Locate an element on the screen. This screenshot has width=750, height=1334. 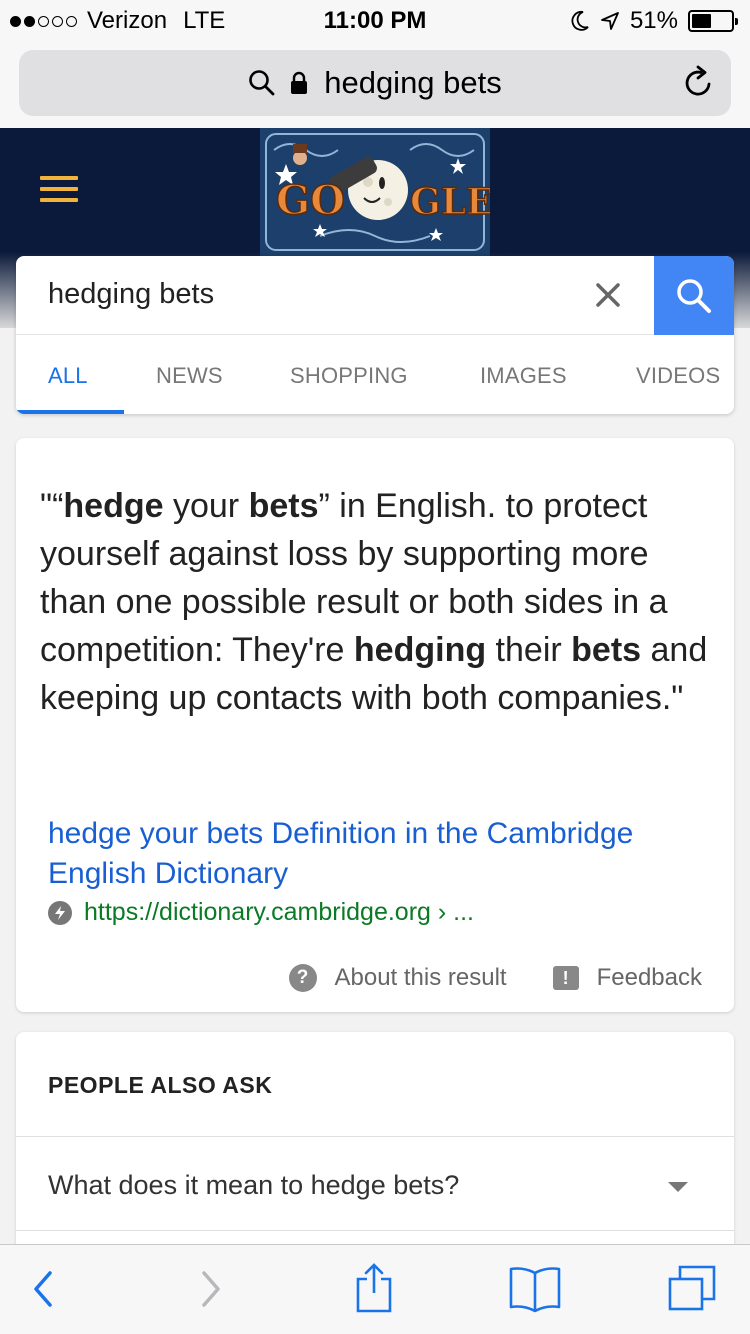
tab-news: NEWS is located at coordinates (189, 376).